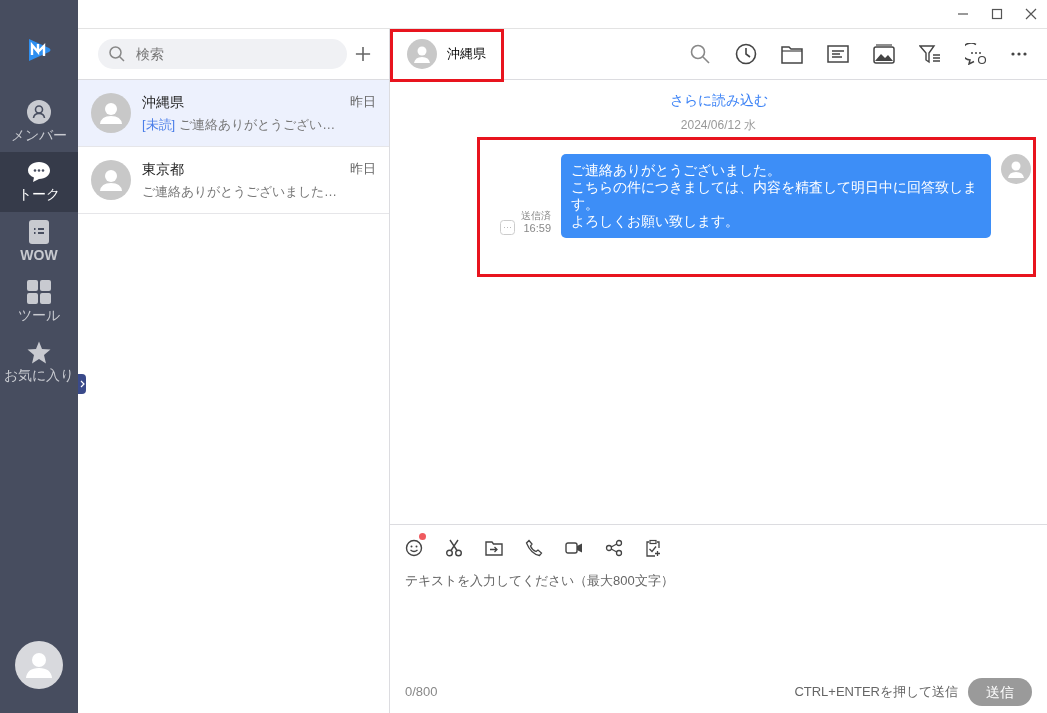 This screenshot has height=713, width=1047. Describe the element at coordinates (574, 548) in the screenshot. I see `video-camera-icon` at that location.